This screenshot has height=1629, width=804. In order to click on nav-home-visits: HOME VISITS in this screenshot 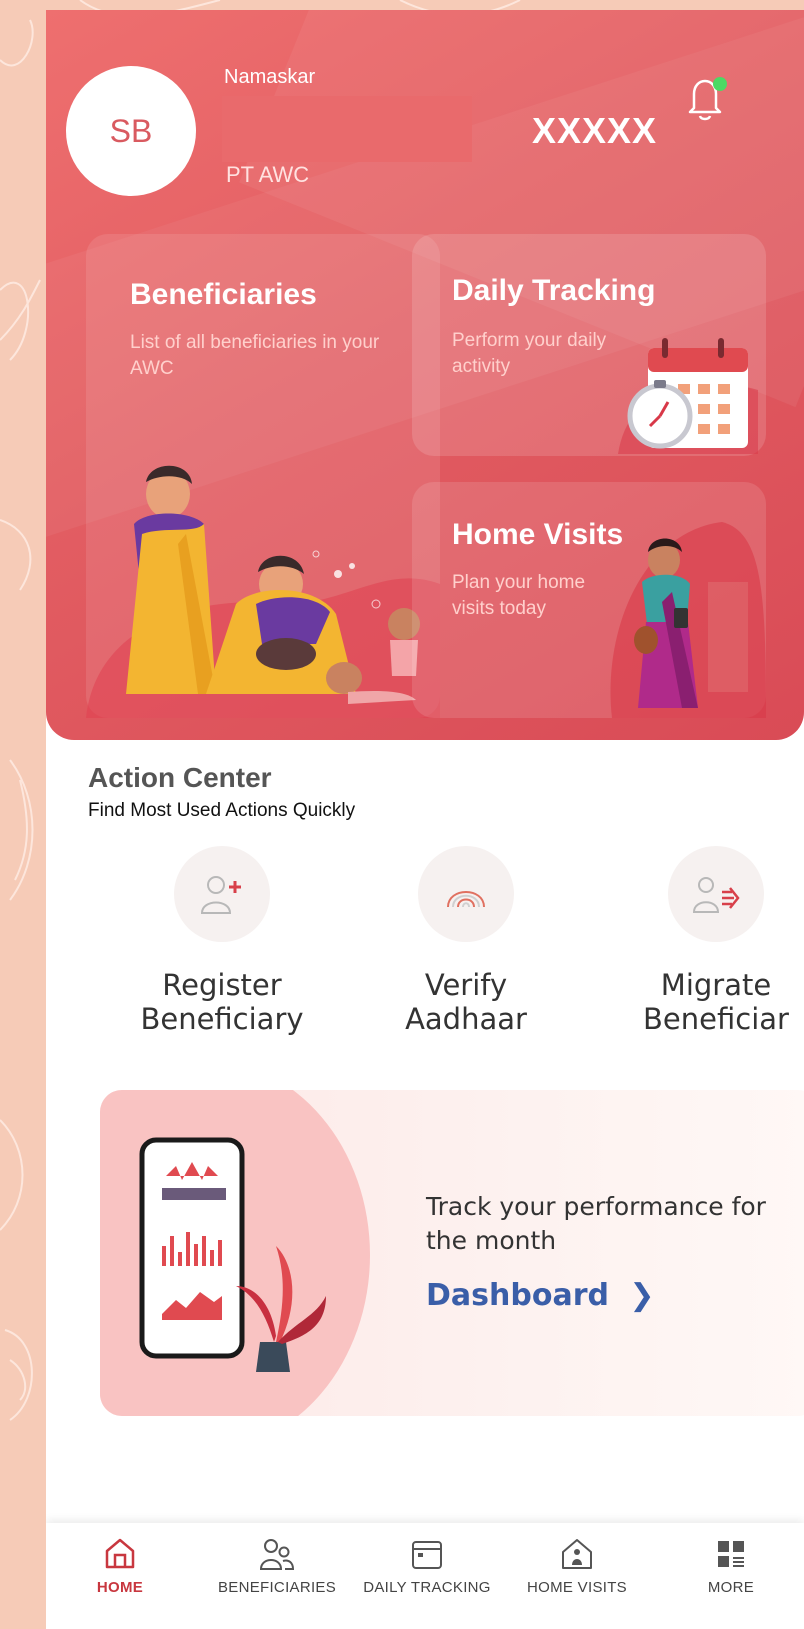, I will do `click(577, 1566)`.